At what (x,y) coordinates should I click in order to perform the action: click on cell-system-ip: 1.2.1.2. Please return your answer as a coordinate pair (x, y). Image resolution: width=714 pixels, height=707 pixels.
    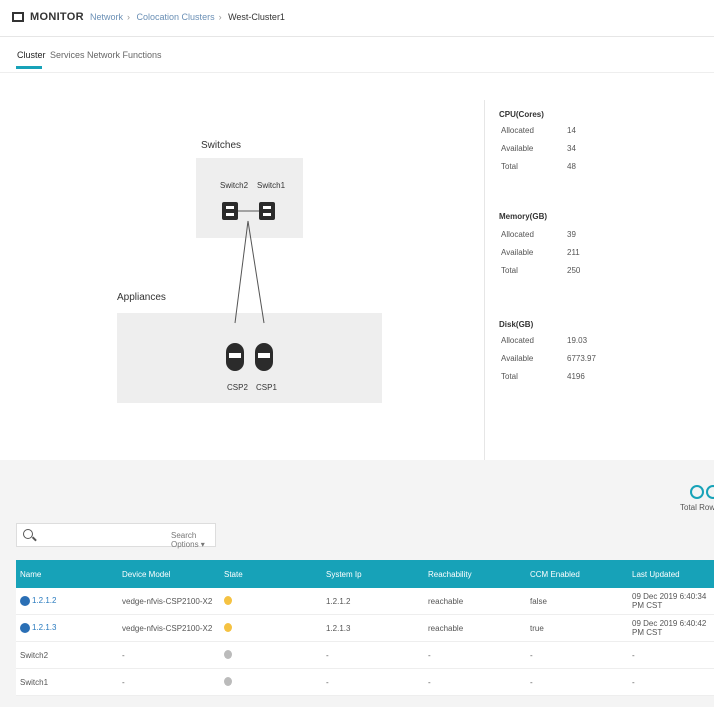
    Looking at the image, I should click on (373, 601).